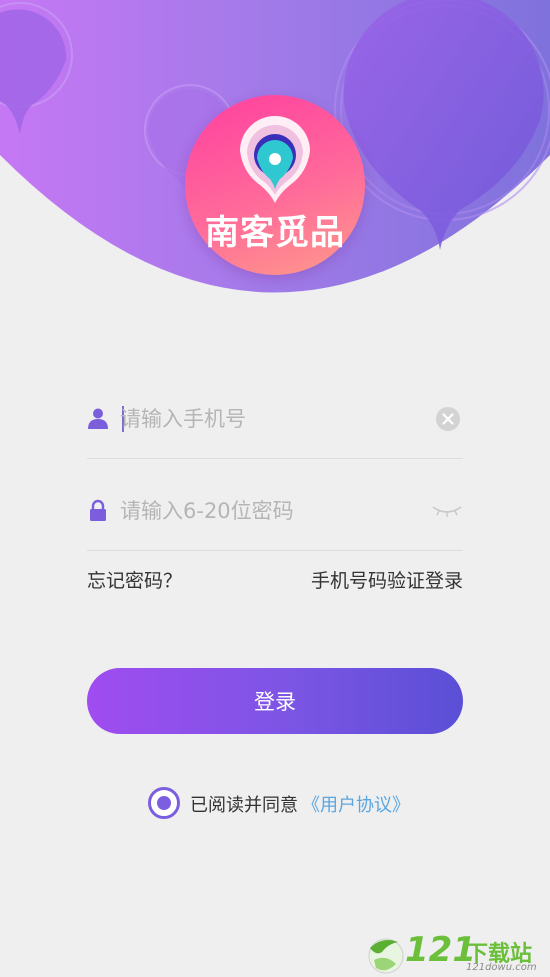 This screenshot has height=977, width=550. I want to click on globe-icon, so click(386, 956).